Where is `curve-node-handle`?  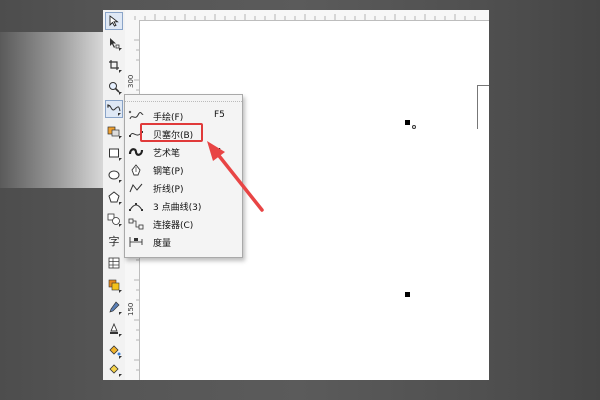
curve-node-handle is located at coordinates (414, 127).